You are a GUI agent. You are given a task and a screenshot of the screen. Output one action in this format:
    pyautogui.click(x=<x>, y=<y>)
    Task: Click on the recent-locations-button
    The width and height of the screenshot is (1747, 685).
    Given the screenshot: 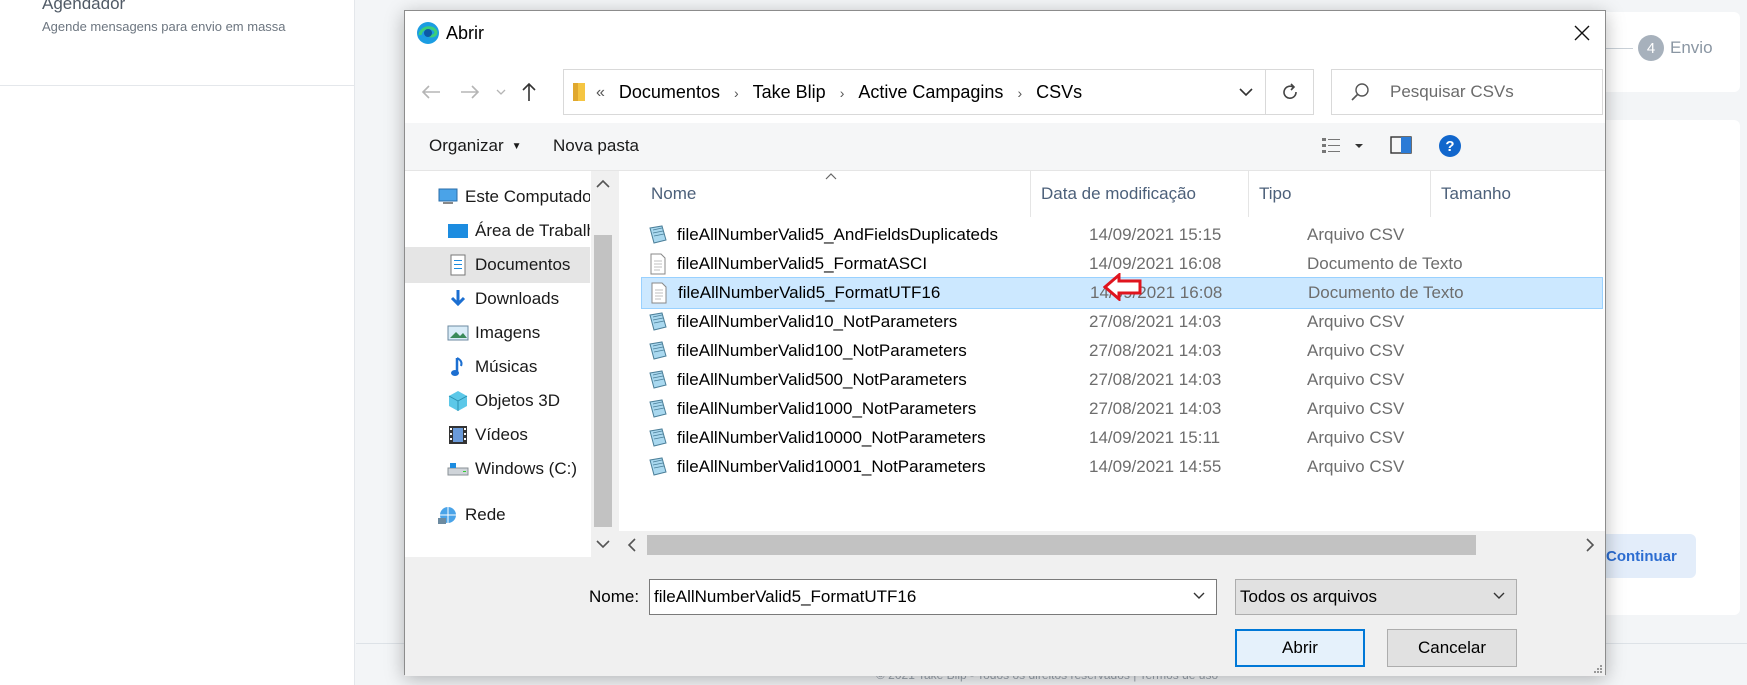 What is the action you would take?
    pyautogui.click(x=501, y=92)
    